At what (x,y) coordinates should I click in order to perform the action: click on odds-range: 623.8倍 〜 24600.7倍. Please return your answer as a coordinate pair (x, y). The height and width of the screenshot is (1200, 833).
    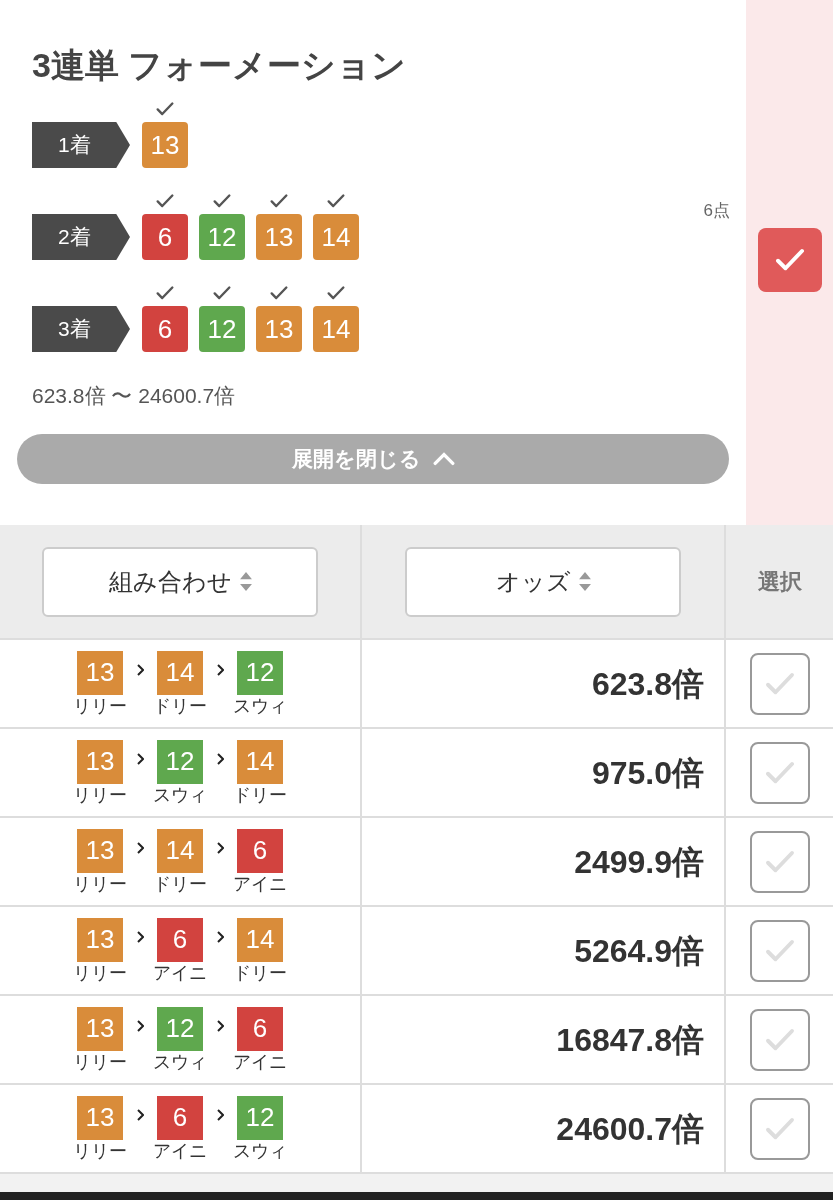
    Looking at the image, I should click on (134, 396).